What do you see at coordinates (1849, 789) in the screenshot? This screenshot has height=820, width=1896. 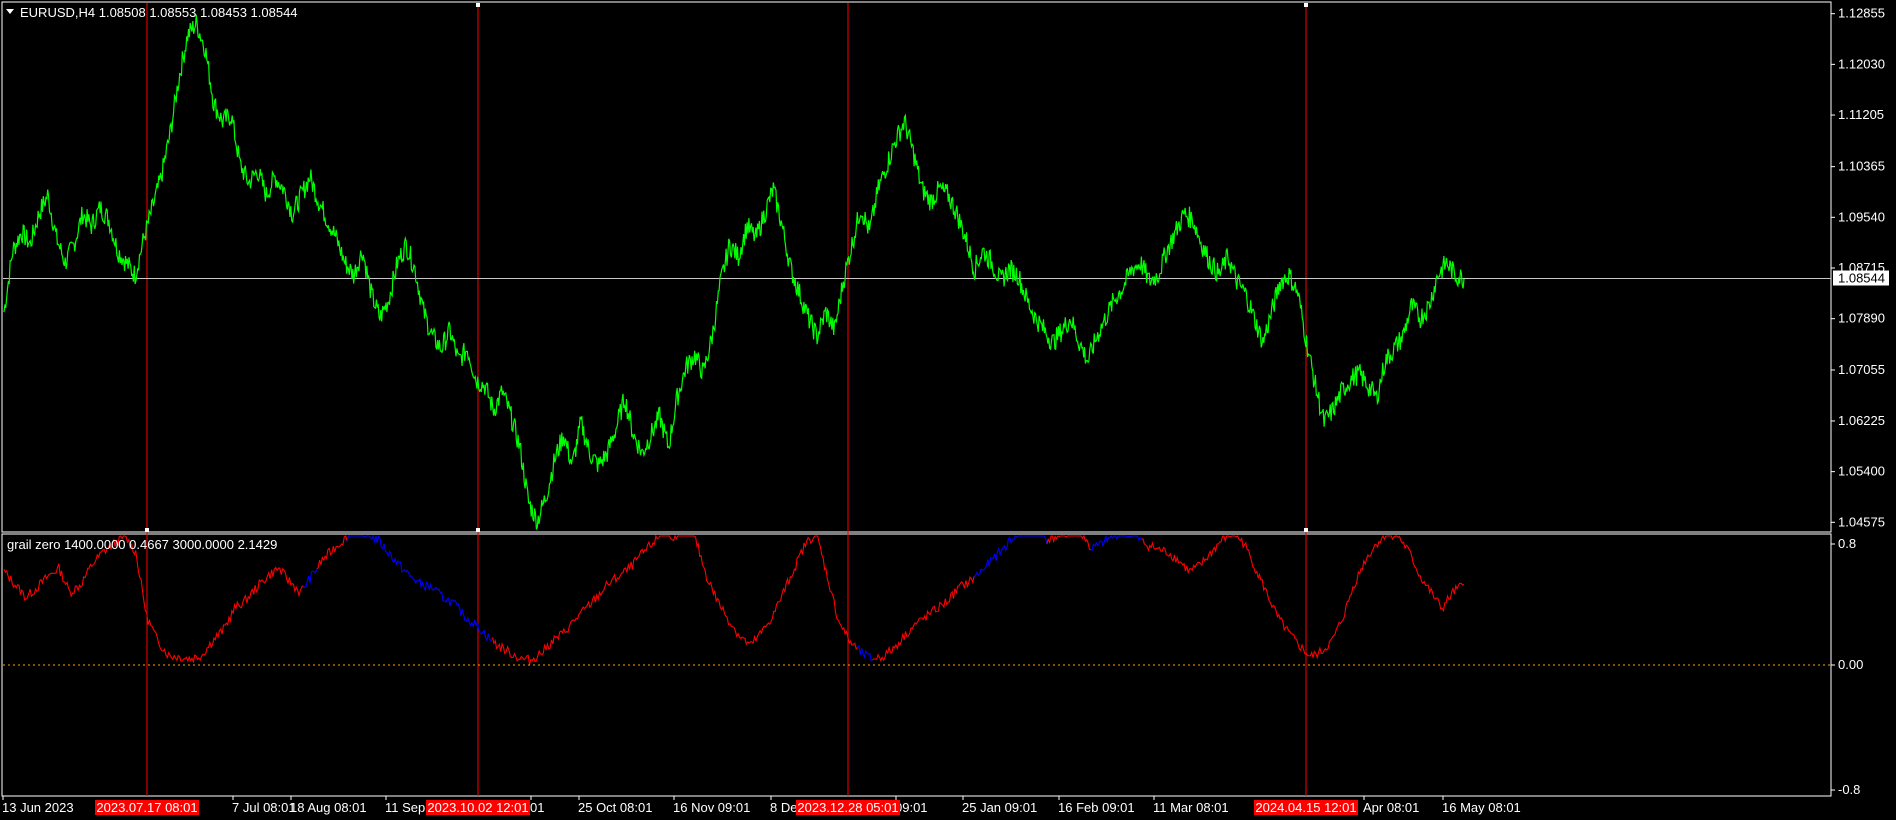 I see `ind-y-tick-label: -0.8` at bounding box center [1849, 789].